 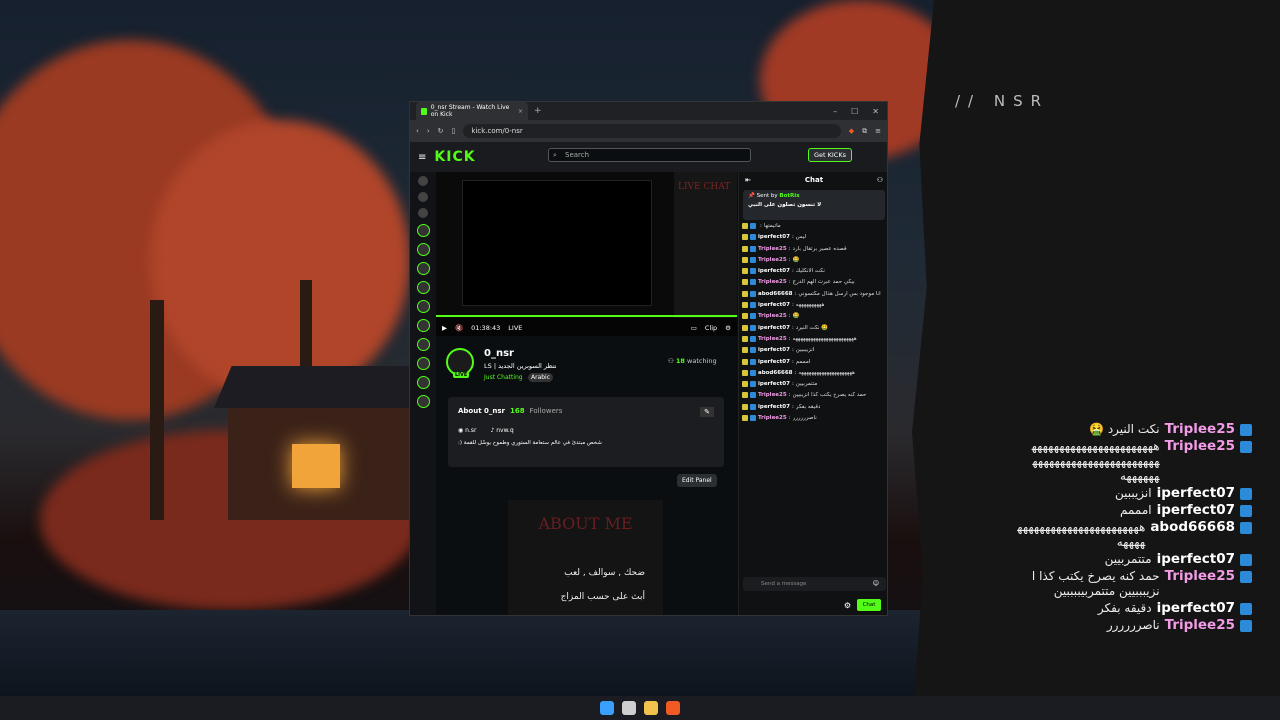 I want to click on discord-link: ◉ n.sr, so click(x=467, y=430).